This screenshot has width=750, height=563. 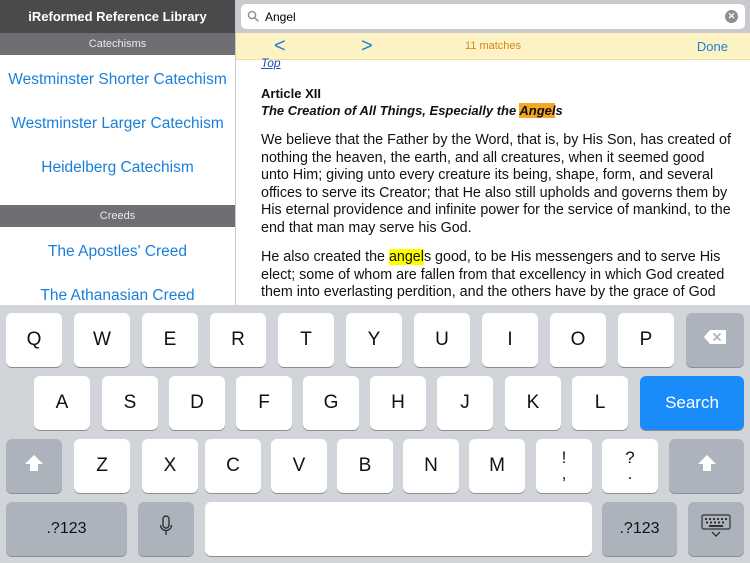 What do you see at coordinates (102, 466) in the screenshot?
I see `key-z: Z` at bounding box center [102, 466].